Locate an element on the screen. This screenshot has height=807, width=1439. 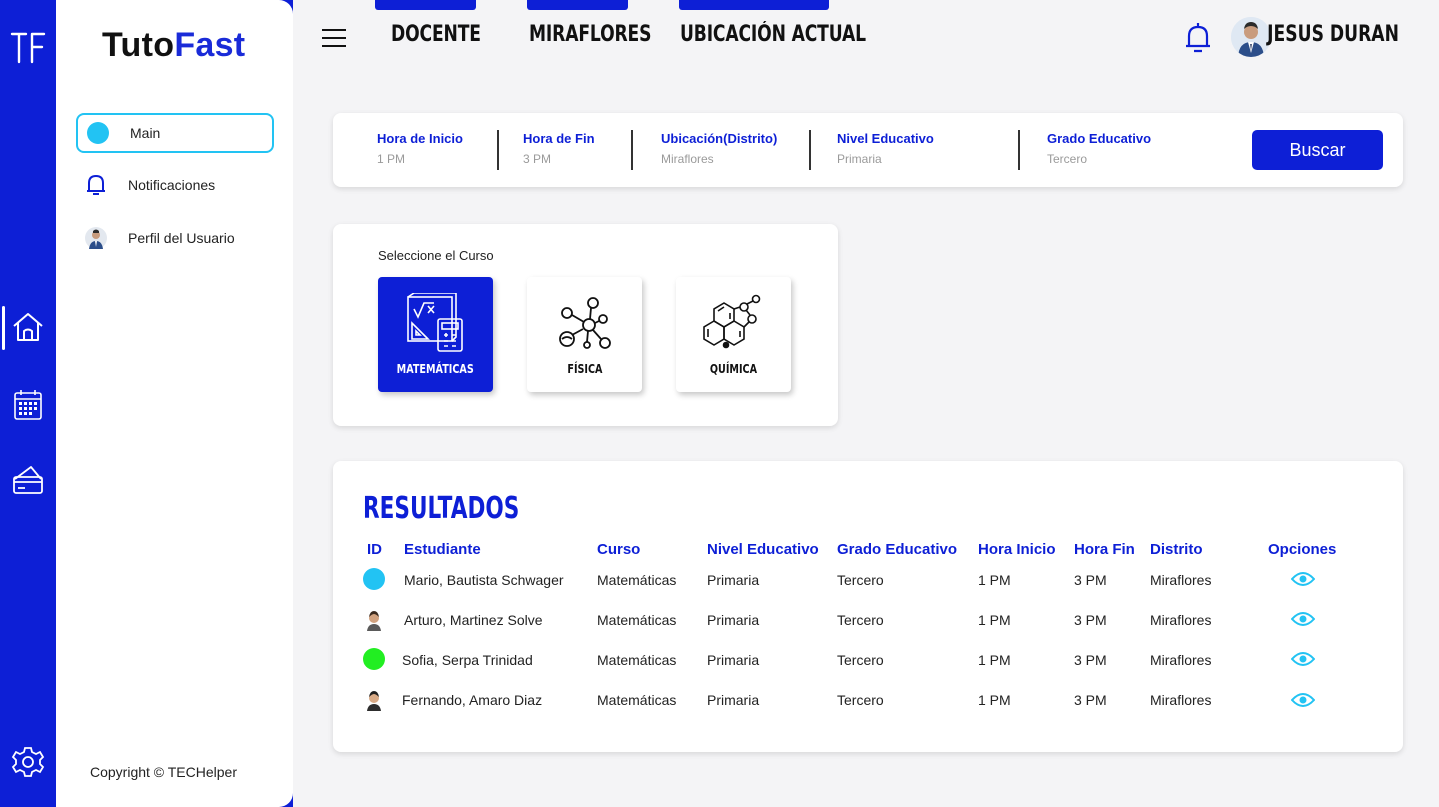
home-icon is located at coordinates (28, 327).